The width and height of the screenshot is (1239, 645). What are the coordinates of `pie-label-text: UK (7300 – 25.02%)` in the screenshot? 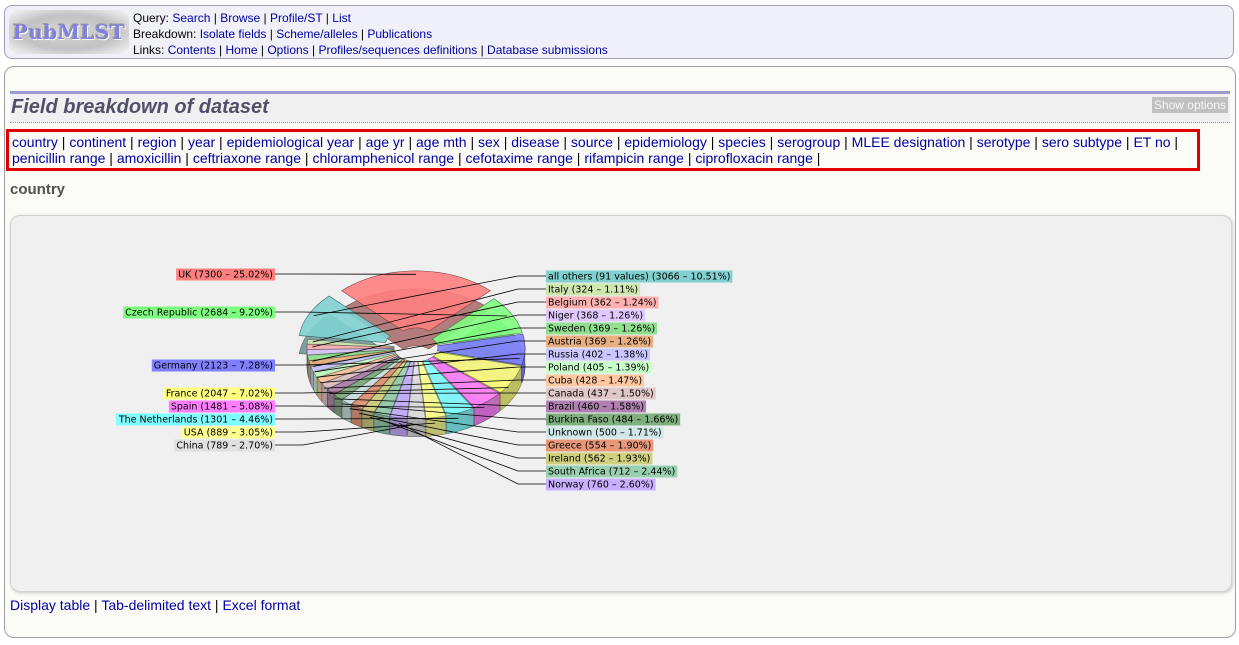 It's located at (225, 275).